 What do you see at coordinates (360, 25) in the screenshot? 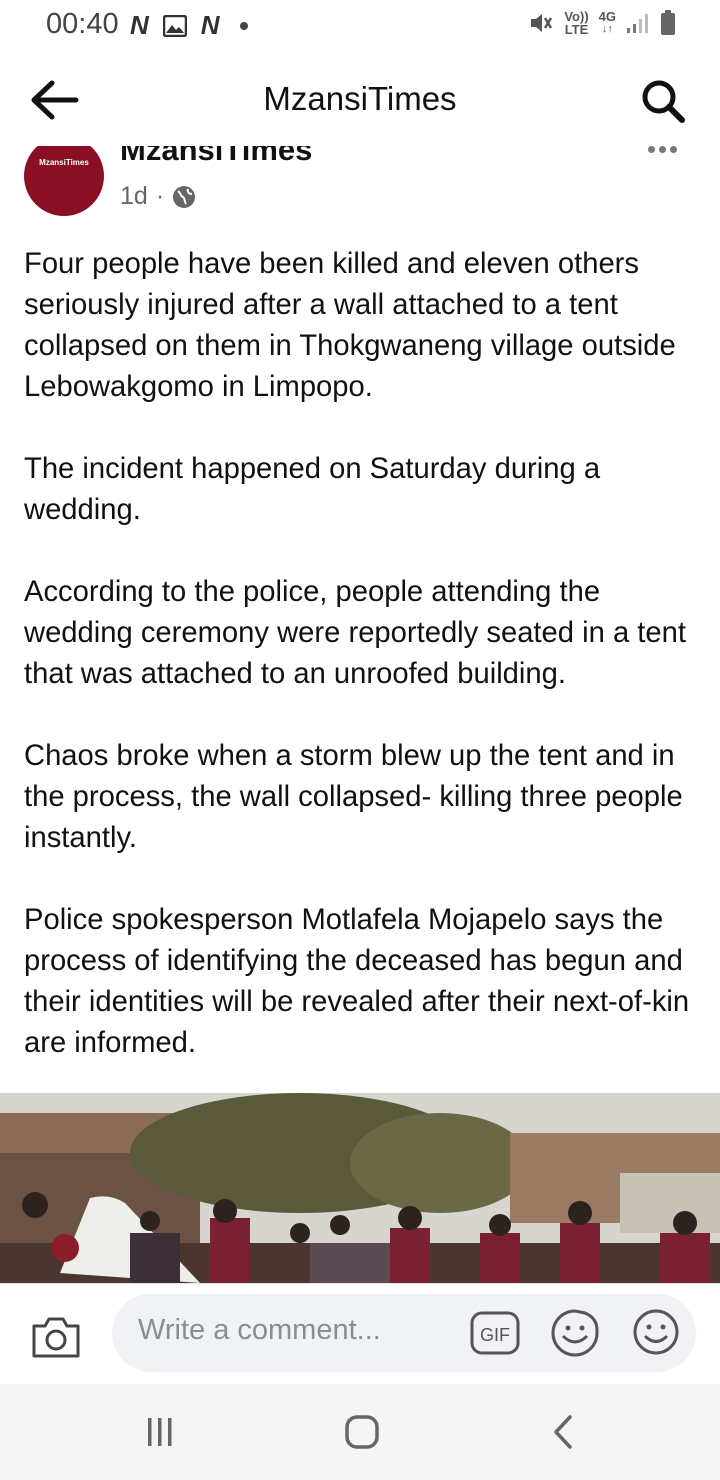
I see `status-bar: 00:40 N N Vo)) LTE 4G ↓↑` at bounding box center [360, 25].